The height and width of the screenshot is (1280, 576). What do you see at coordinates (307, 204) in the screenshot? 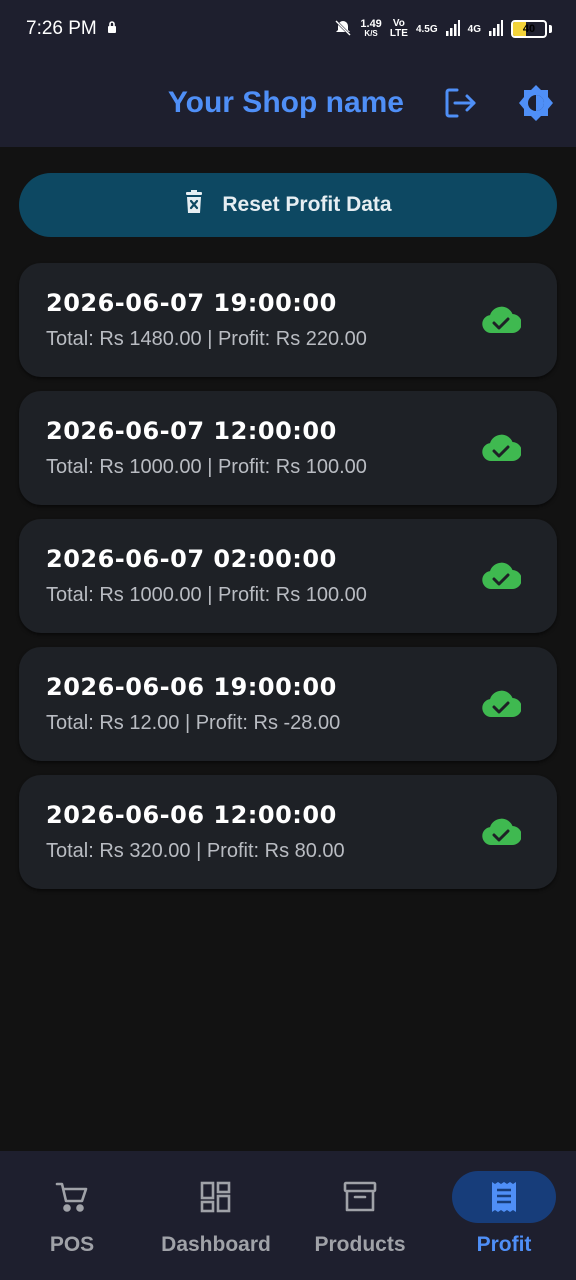
I see `reset-button-label: Reset Profit Data` at bounding box center [307, 204].